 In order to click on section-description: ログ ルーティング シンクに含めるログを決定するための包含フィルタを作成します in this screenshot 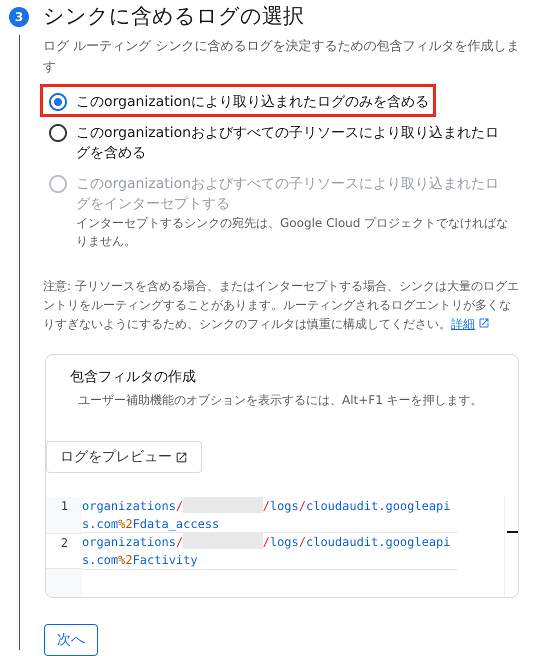, I will do `click(281, 57)`.